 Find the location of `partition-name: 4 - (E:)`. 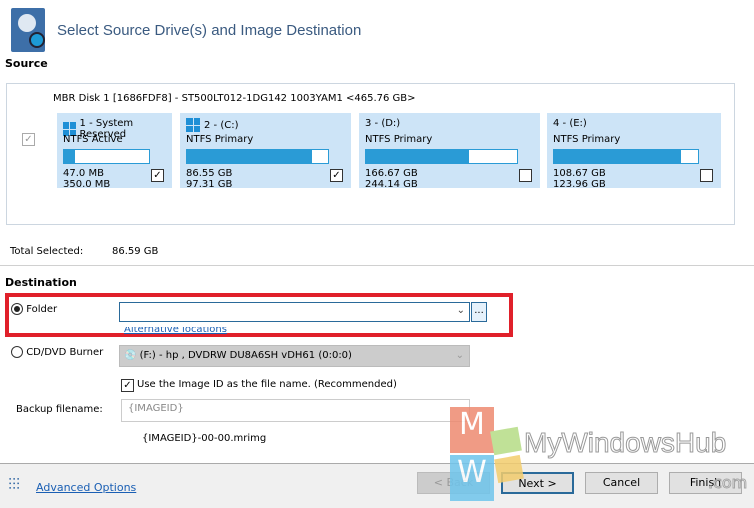

partition-name: 4 - (E:) is located at coordinates (570, 123).